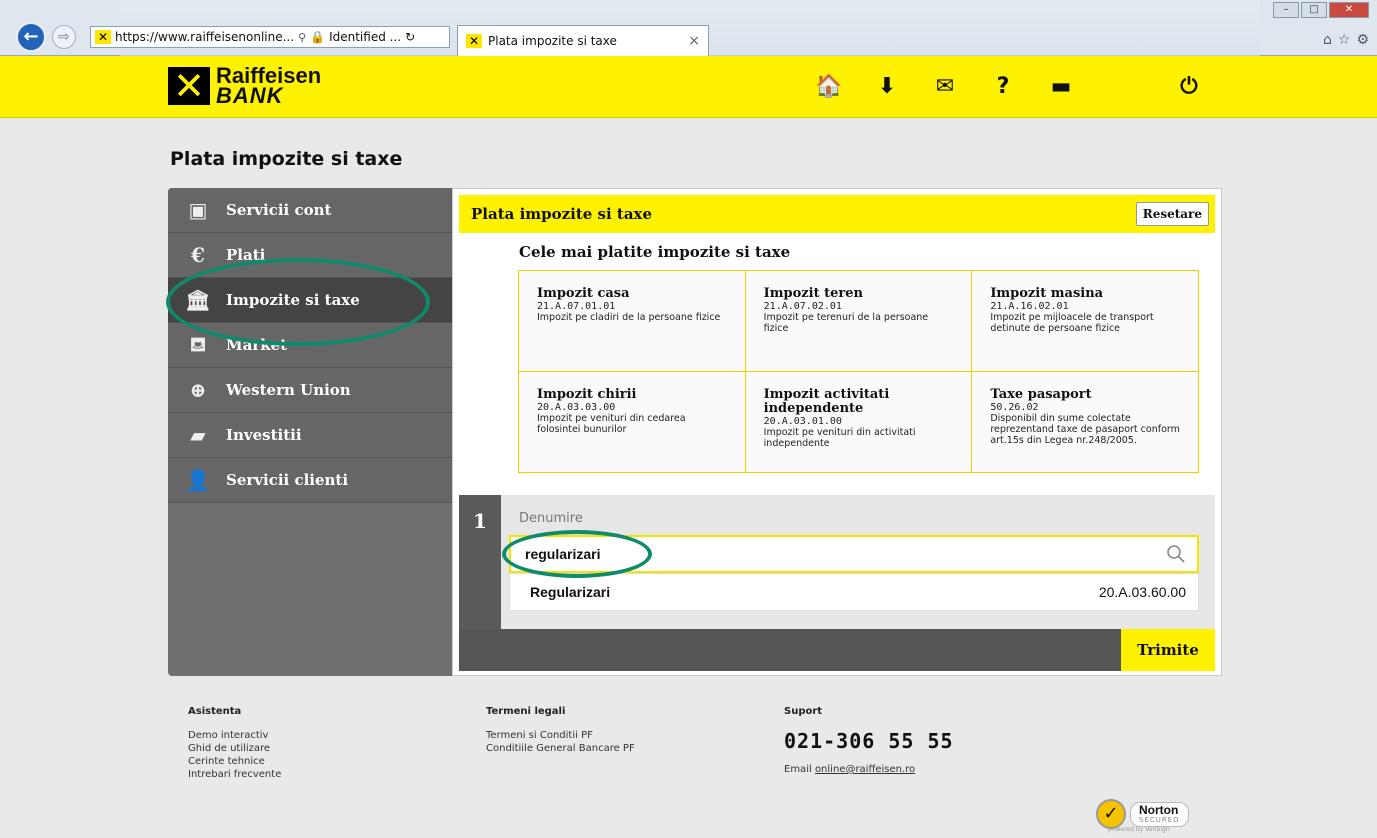 The width and height of the screenshot is (1377, 838). I want to click on sidebar-item-label: Investitii, so click(264, 435).